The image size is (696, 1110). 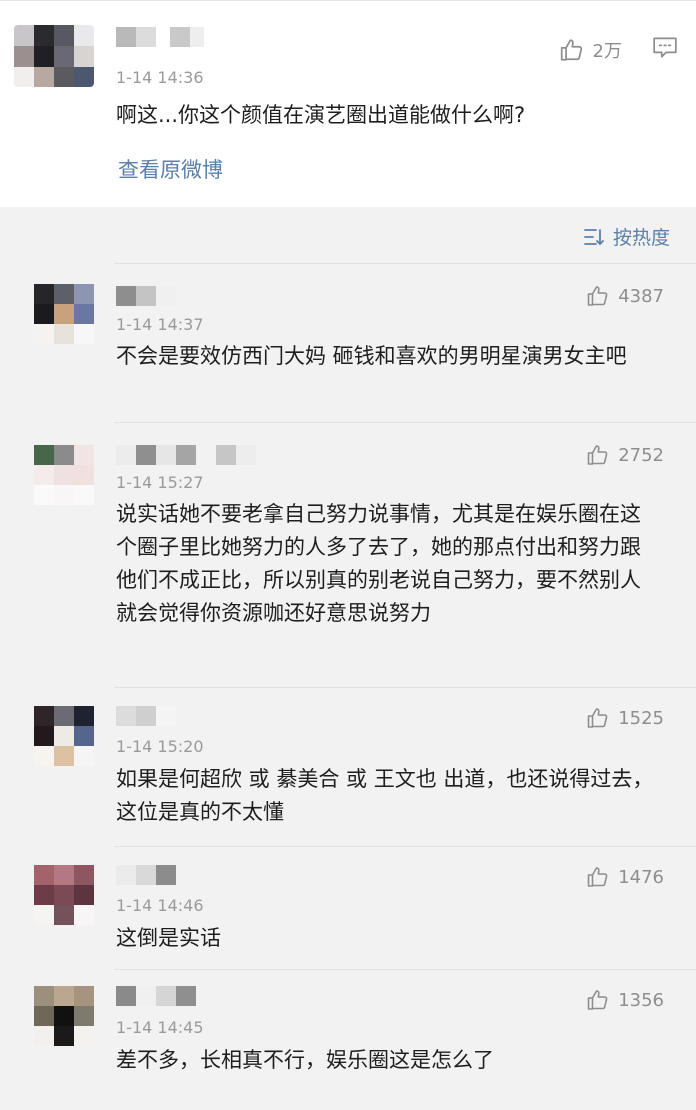 I want to click on comment-time: 1-14 14:45, so click(x=160, y=1027).